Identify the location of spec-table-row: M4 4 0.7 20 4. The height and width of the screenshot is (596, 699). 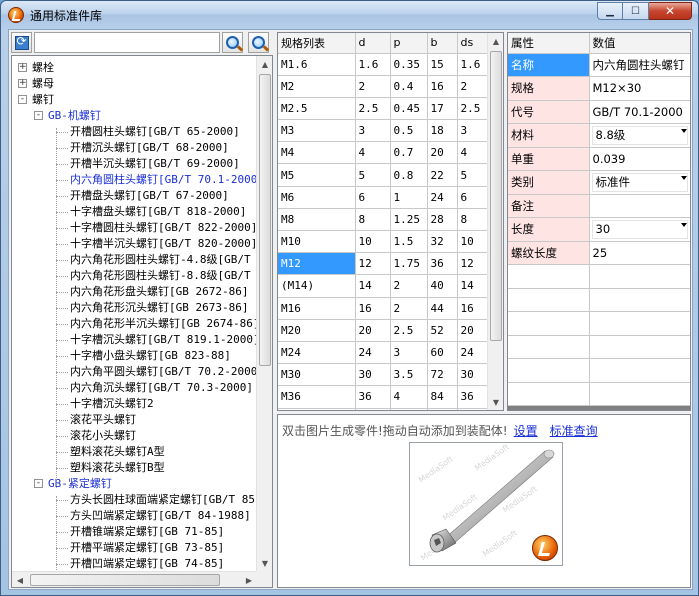
(384, 153).